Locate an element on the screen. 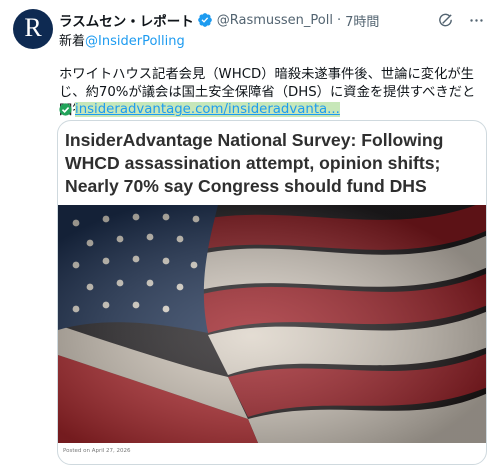 The image size is (495, 465). avatar: R is located at coordinates (33, 29).